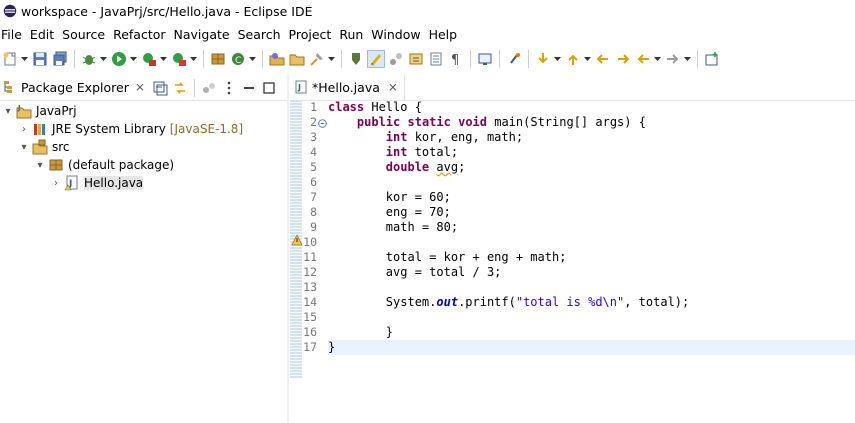 The image size is (855, 423). What do you see at coordinates (436, 59) in the screenshot?
I see `show-whitespace-icon` at bounding box center [436, 59].